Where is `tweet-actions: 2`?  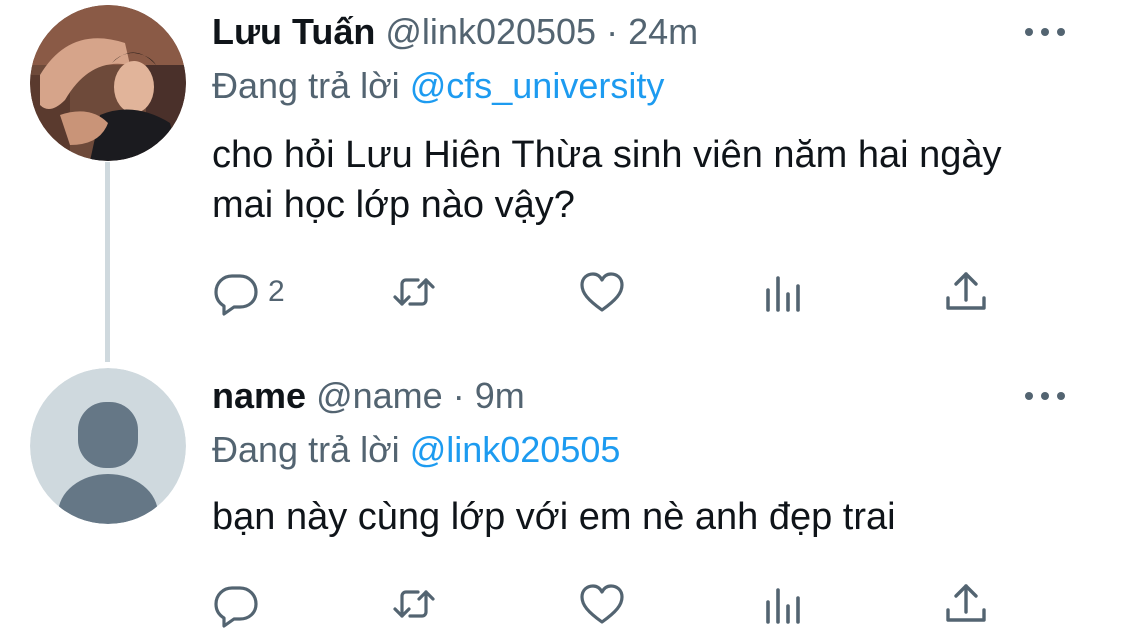 tweet-actions: 2 is located at coordinates (612, 292).